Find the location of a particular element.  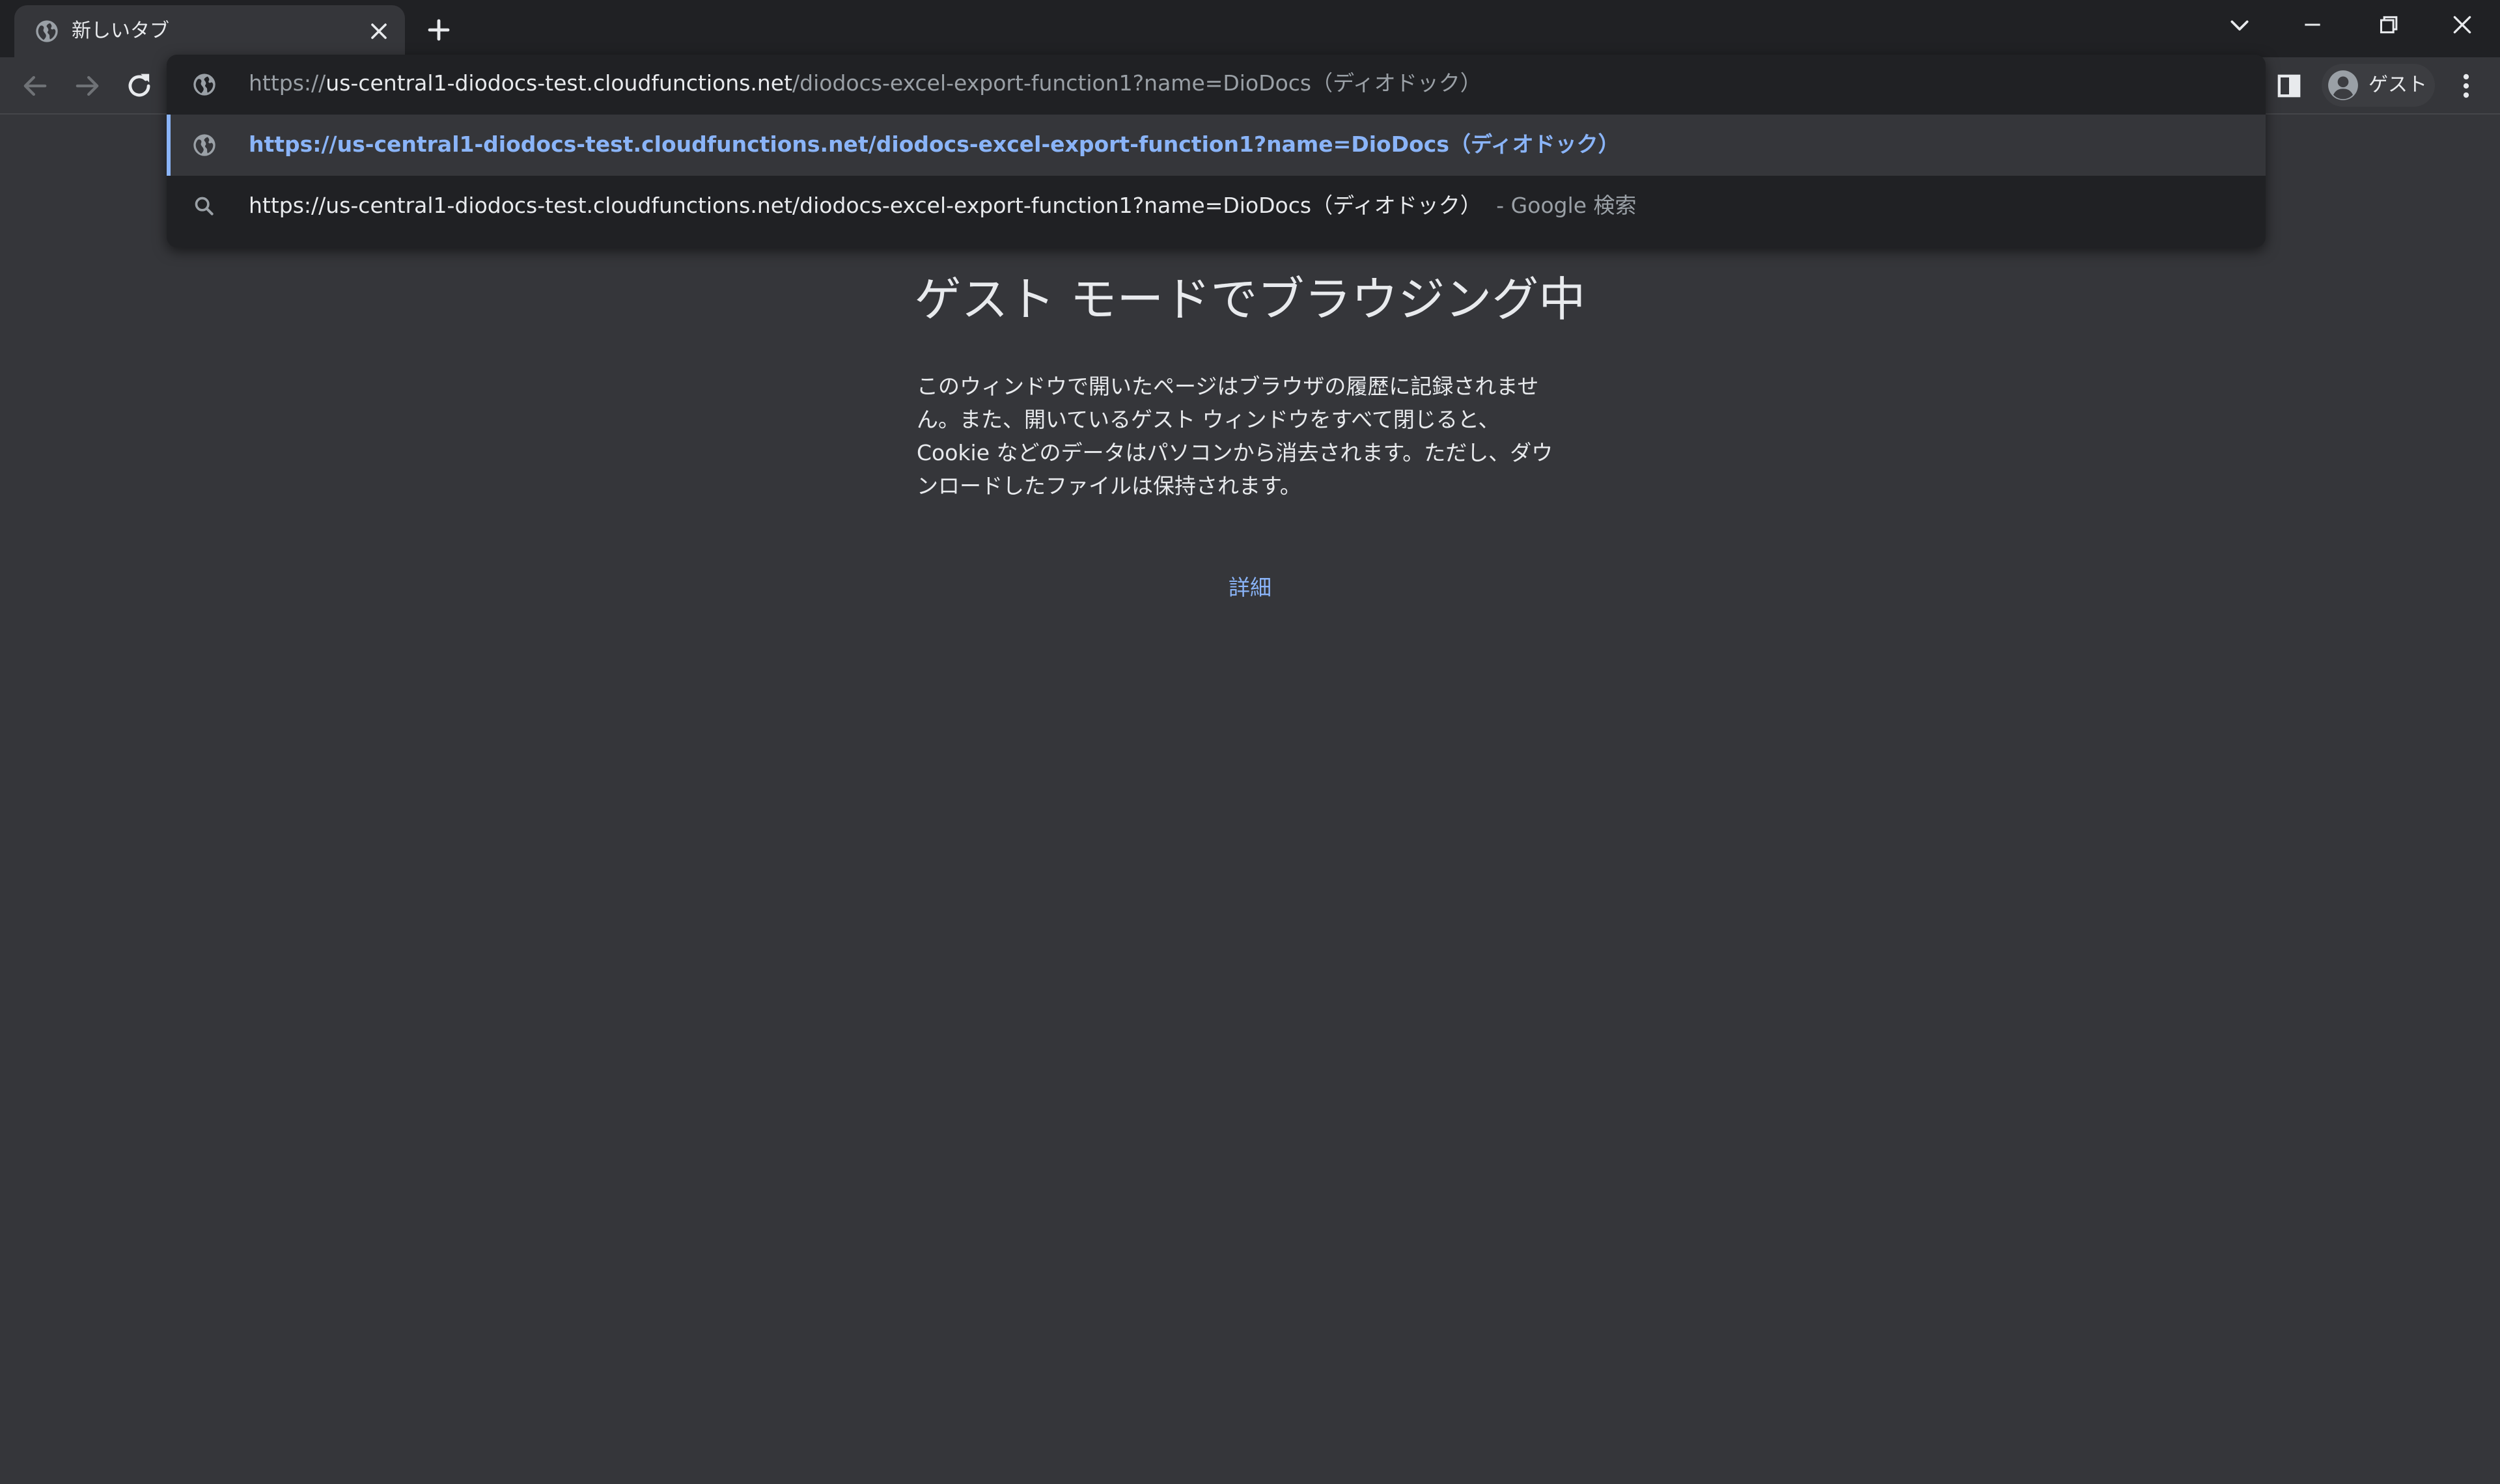

profile-label: ゲスト is located at coordinates (2397, 85).